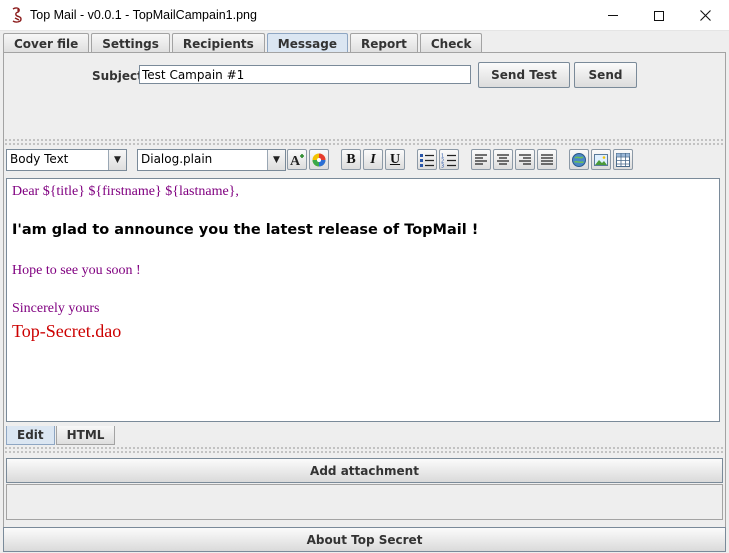 This screenshot has width=729, height=553. I want to click on align-left-button, so click(481, 159).